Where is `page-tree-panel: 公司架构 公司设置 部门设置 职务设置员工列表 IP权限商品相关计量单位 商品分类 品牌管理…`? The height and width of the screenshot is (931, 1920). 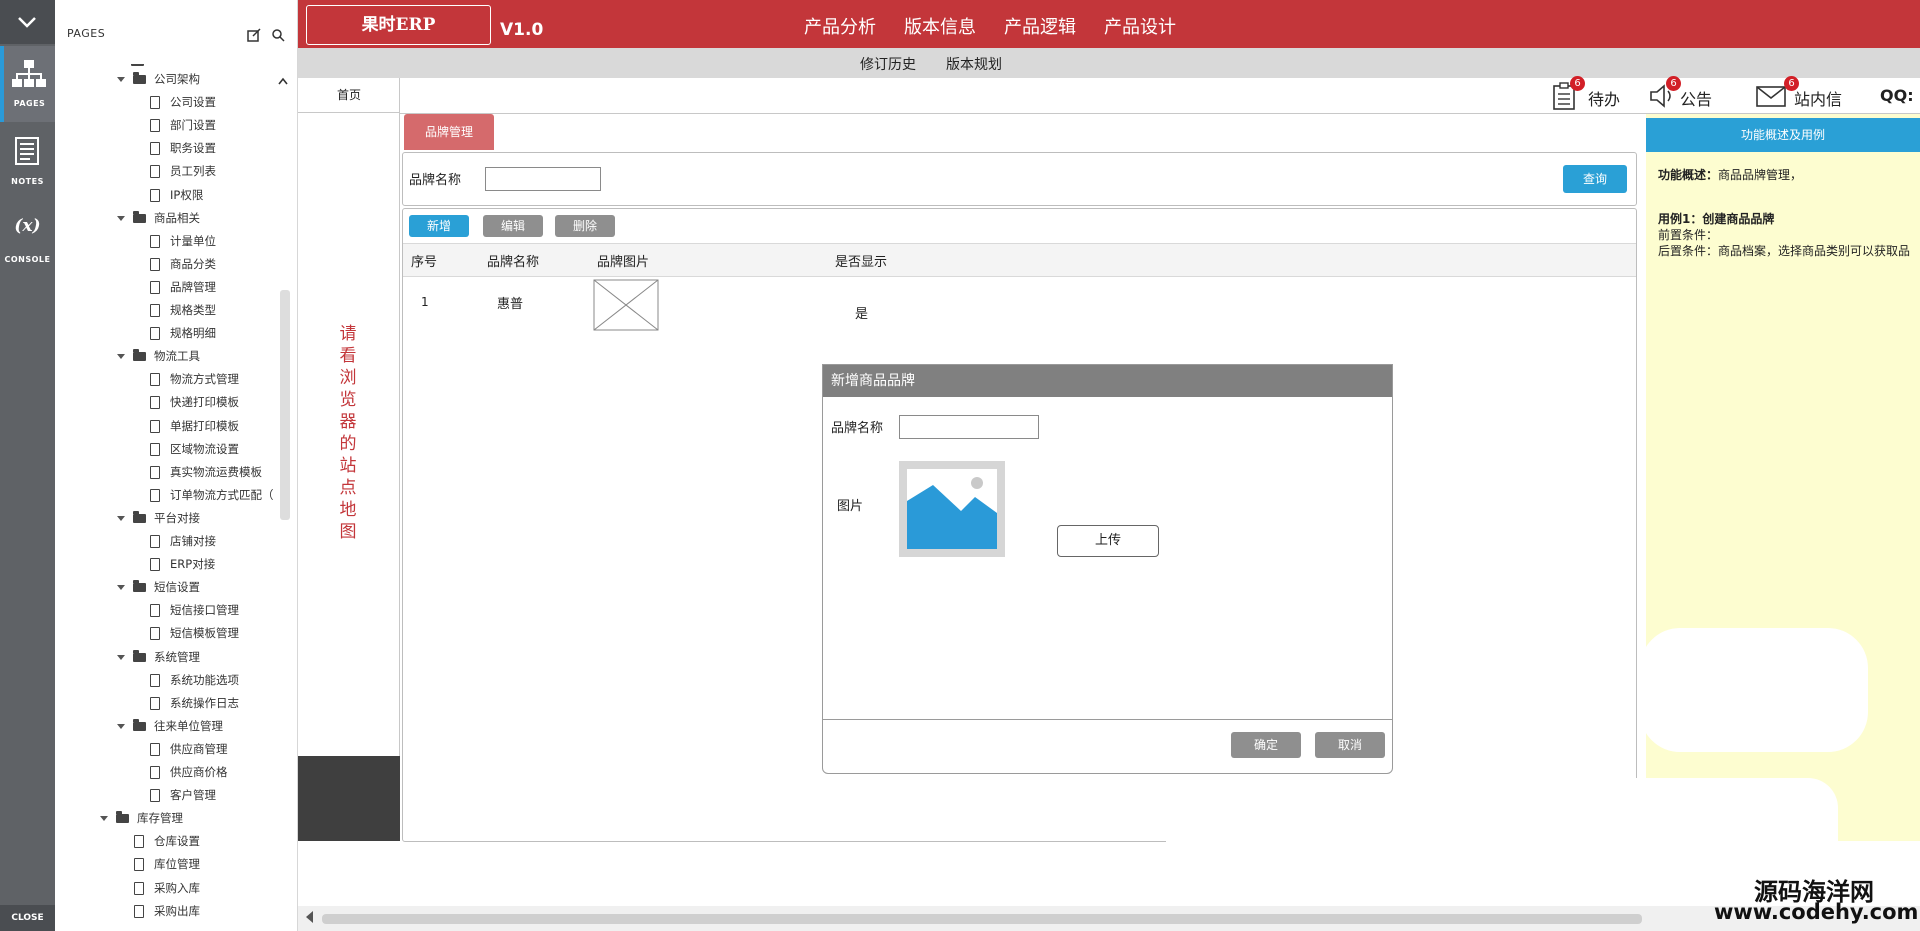 page-tree-panel: 公司架构 公司设置 部门设置 职务设置员工列表 IP权限商品相关计量单位 商品分类 品牌管理… is located at coordinates (176, 465).